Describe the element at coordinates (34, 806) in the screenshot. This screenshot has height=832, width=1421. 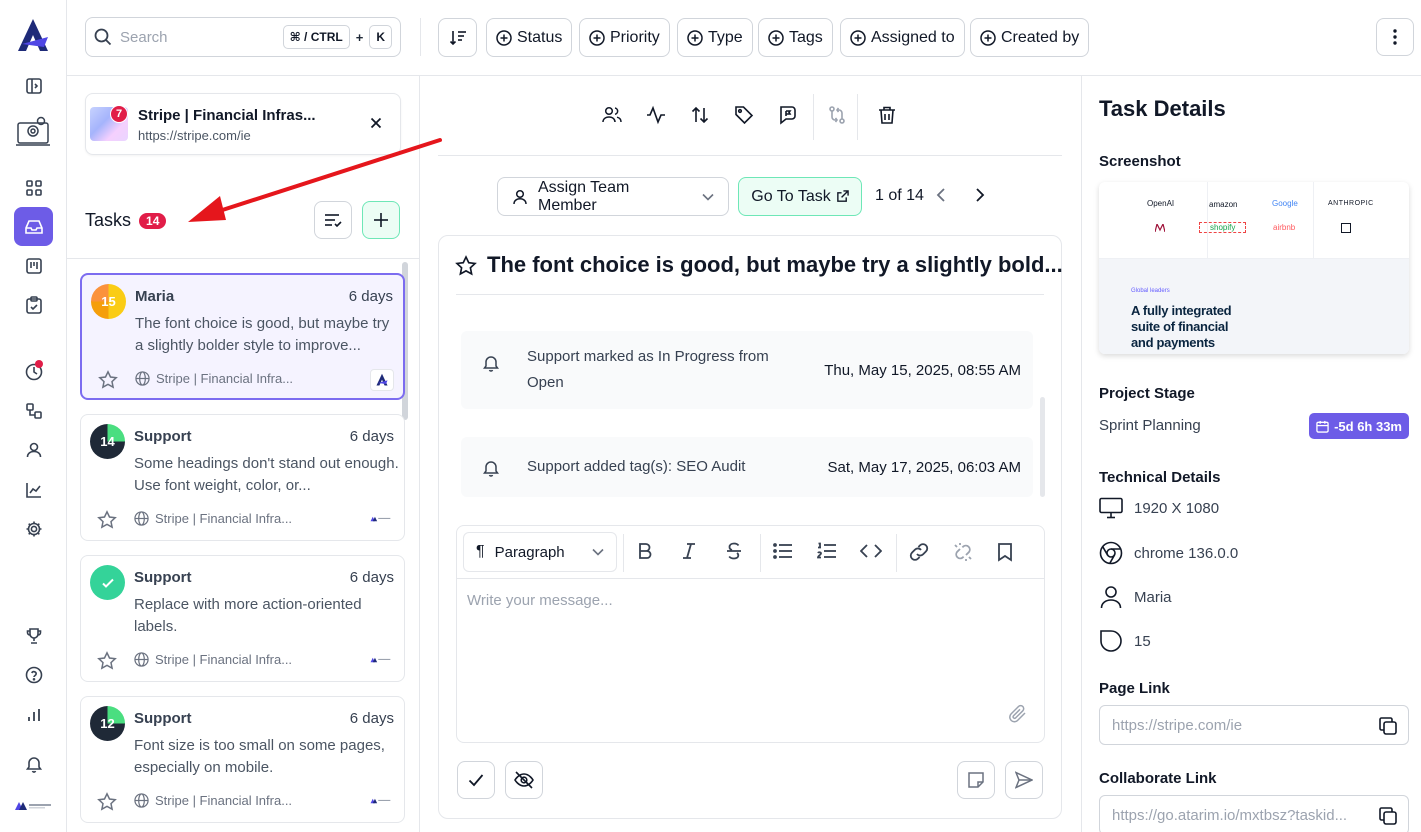
I see `agency-logo` at that location.